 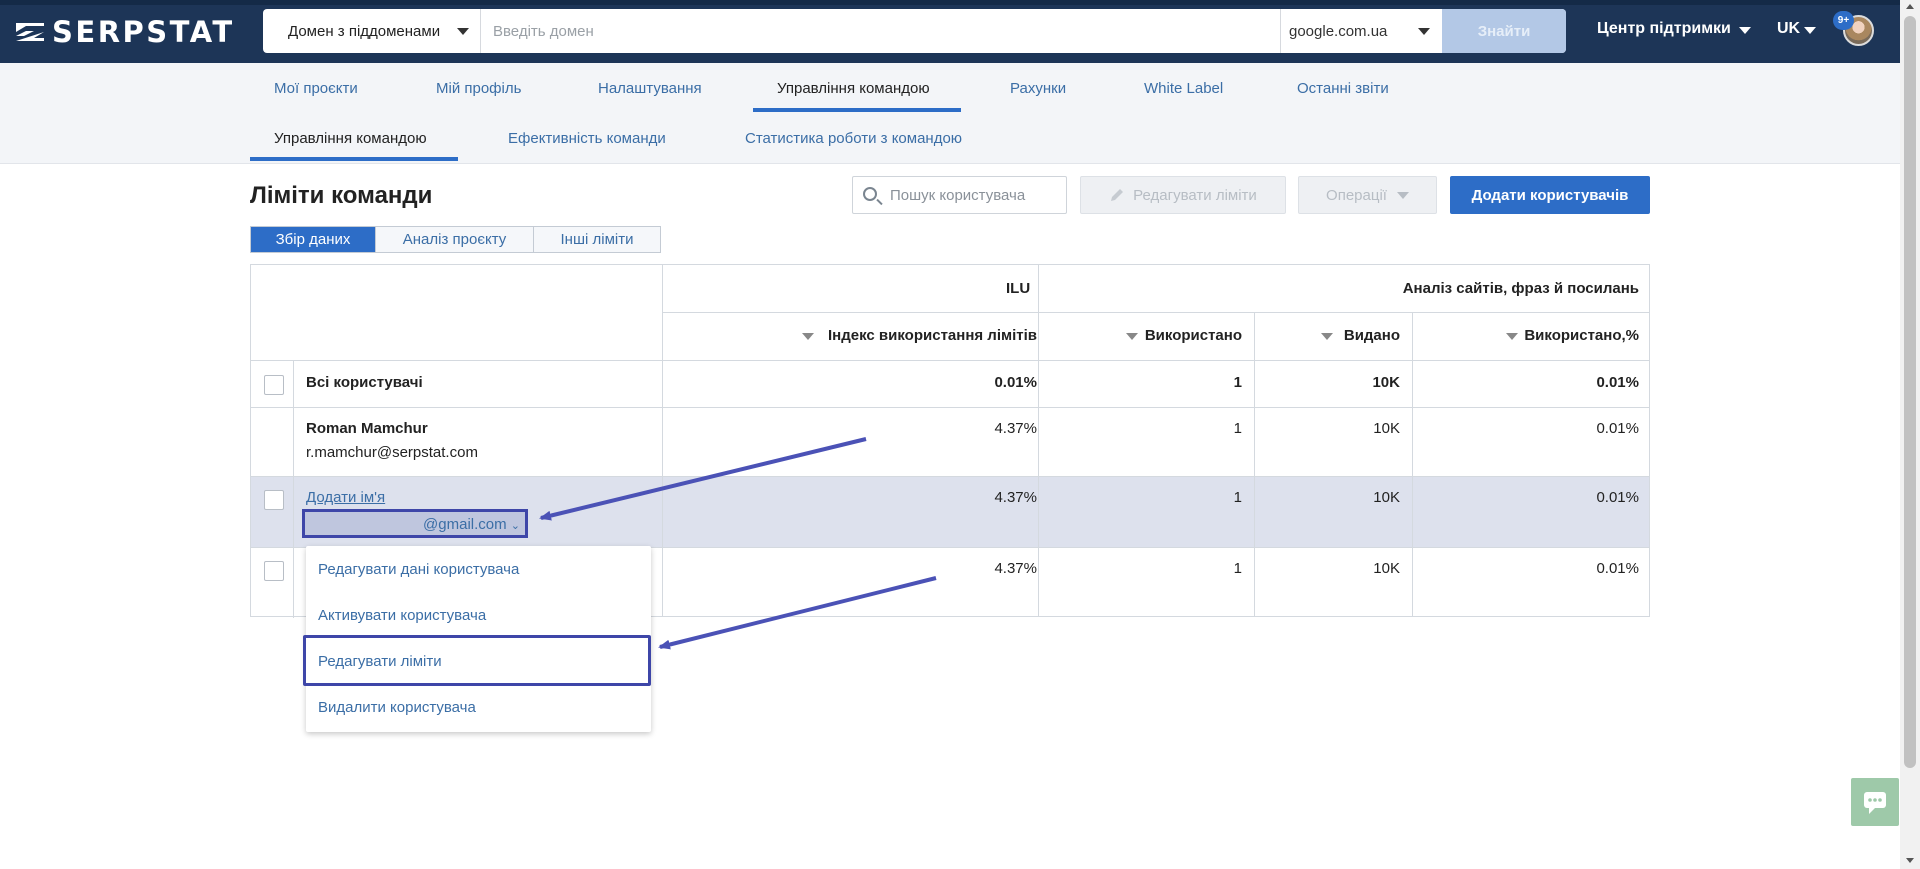 What do you see at coordinates (1372, 335) in the screenshot?
I see `column-header-issued: Видано` at bounding box center [1372, 335].